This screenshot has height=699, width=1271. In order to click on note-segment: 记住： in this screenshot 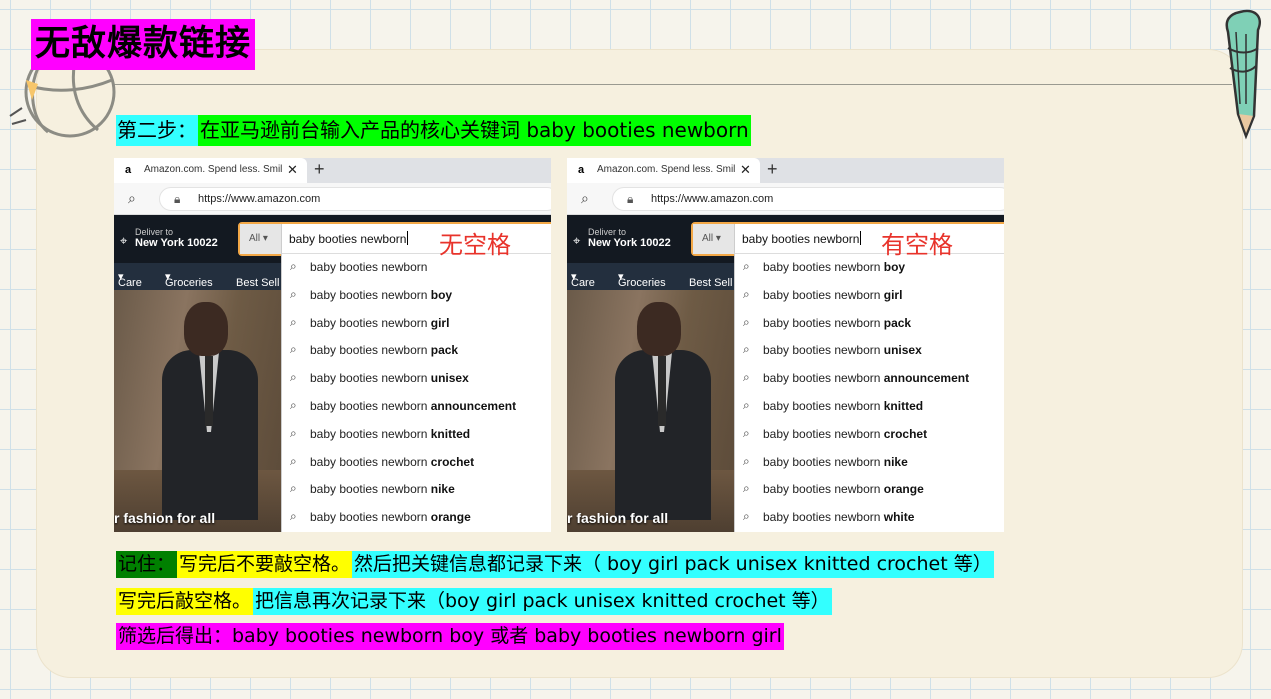, I will do `click(147, 564)`.